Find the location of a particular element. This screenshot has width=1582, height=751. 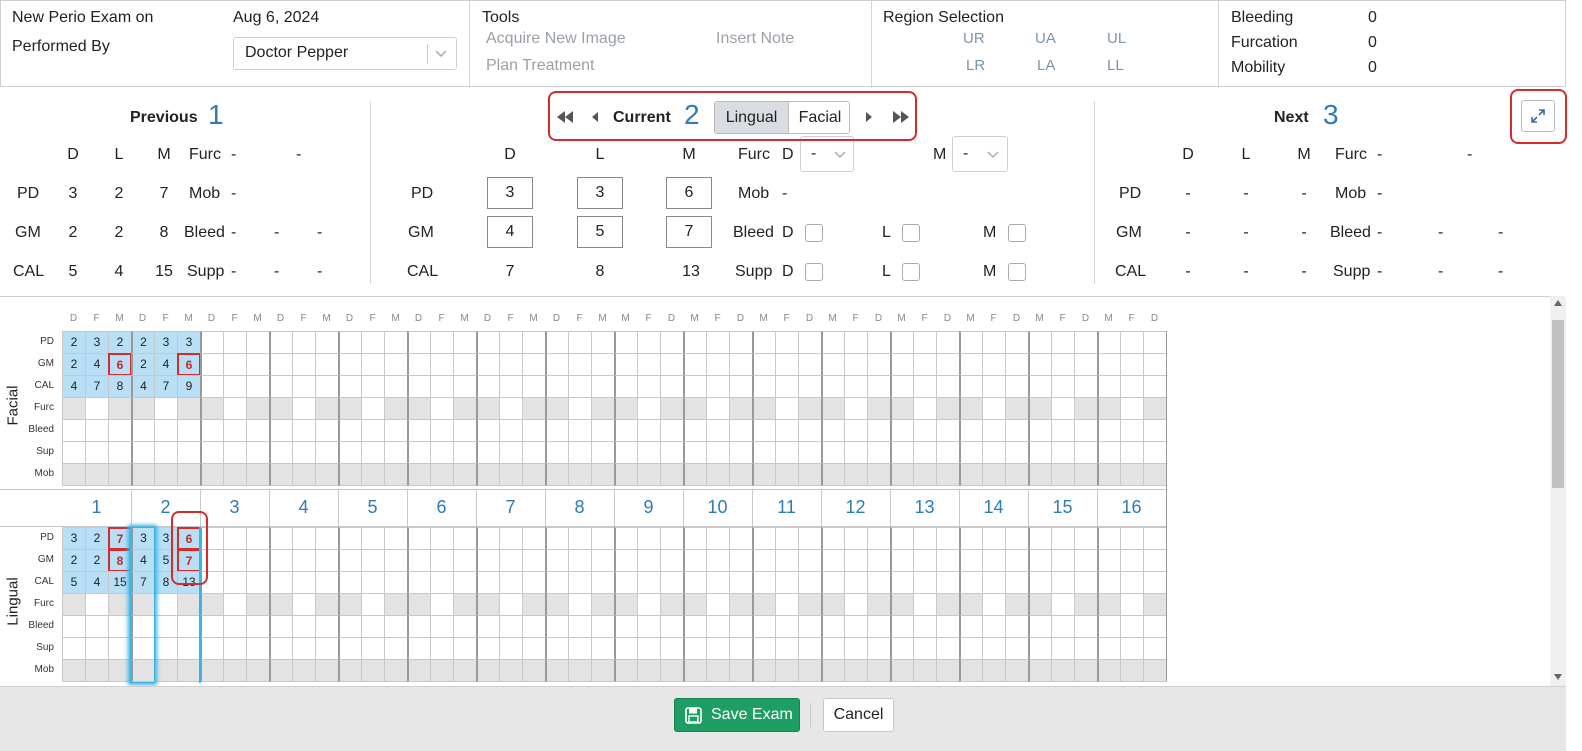

tooth-number: 11 is located at coordinates (786, 507).